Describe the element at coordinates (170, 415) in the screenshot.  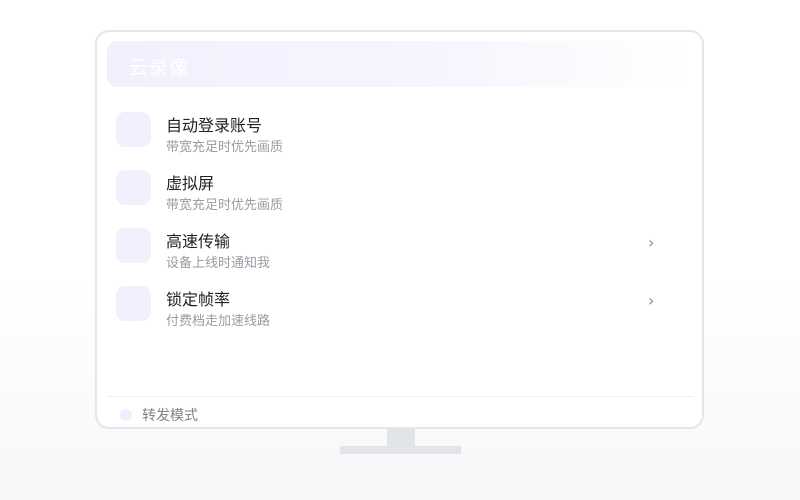
I see `footer-mode-label: 转发模式` at that location.